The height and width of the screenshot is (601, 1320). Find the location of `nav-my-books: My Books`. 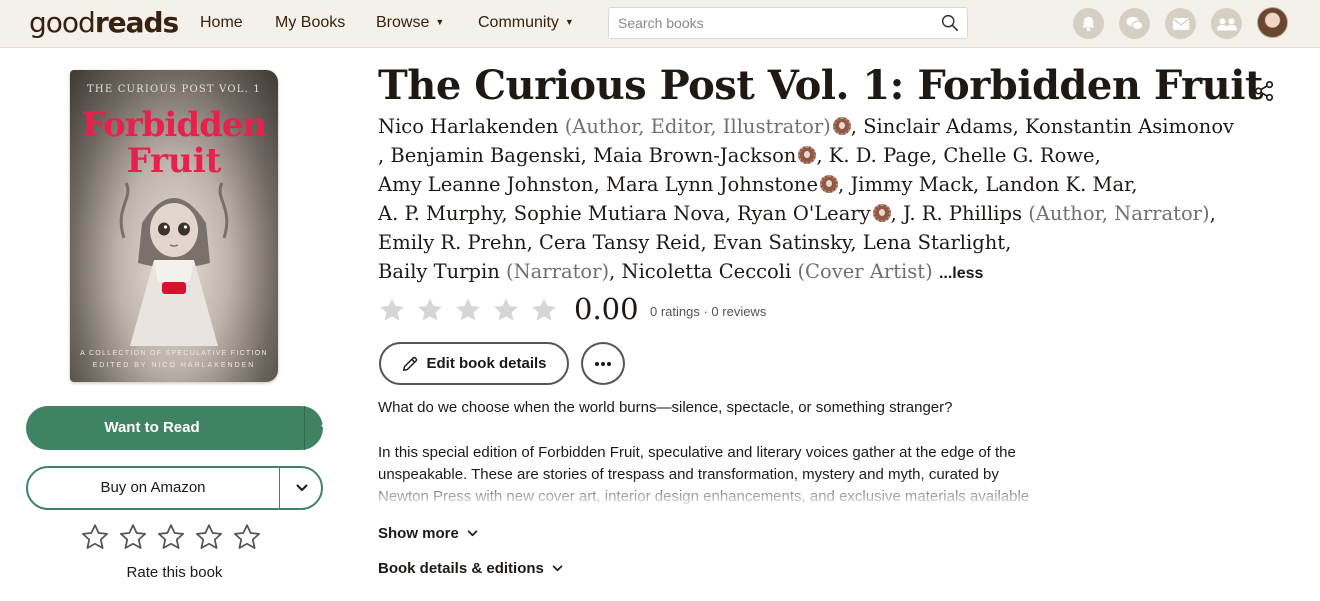

nav-my-books: My Books is located at coordinates (310, 23).